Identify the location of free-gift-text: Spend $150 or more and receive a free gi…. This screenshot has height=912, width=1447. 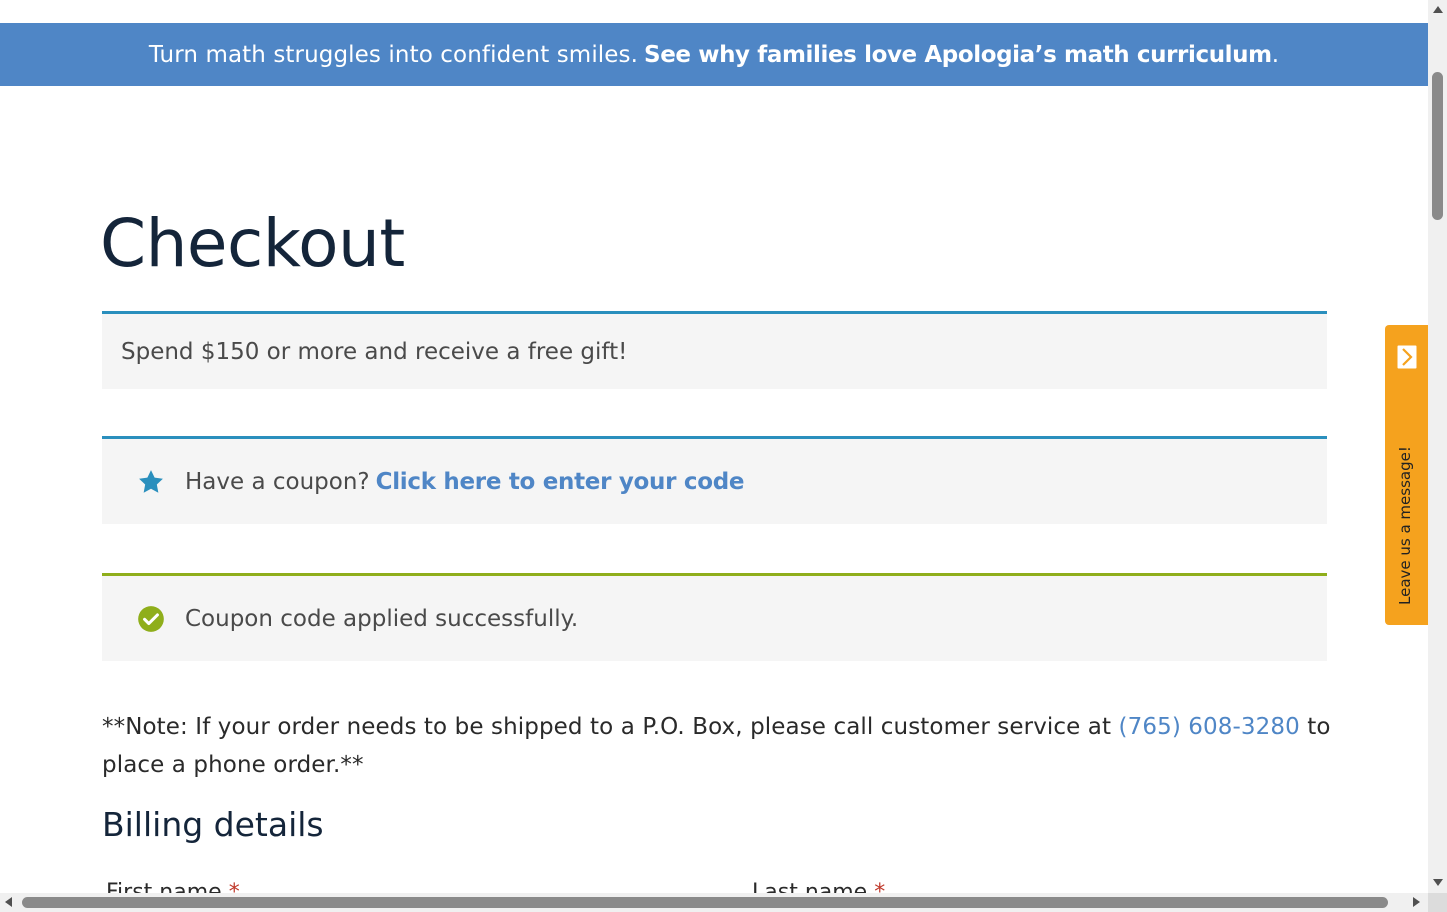
(374, 351).